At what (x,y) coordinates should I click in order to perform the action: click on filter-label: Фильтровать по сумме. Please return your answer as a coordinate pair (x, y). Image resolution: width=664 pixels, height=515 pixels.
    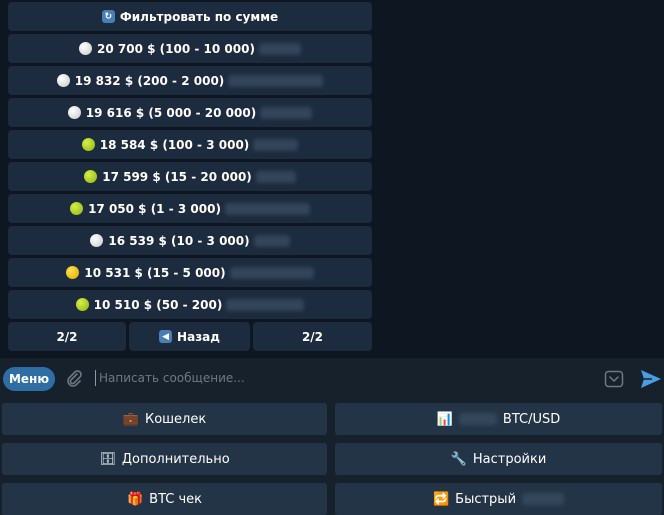
    Looking at the image, I should click on (199, 16).